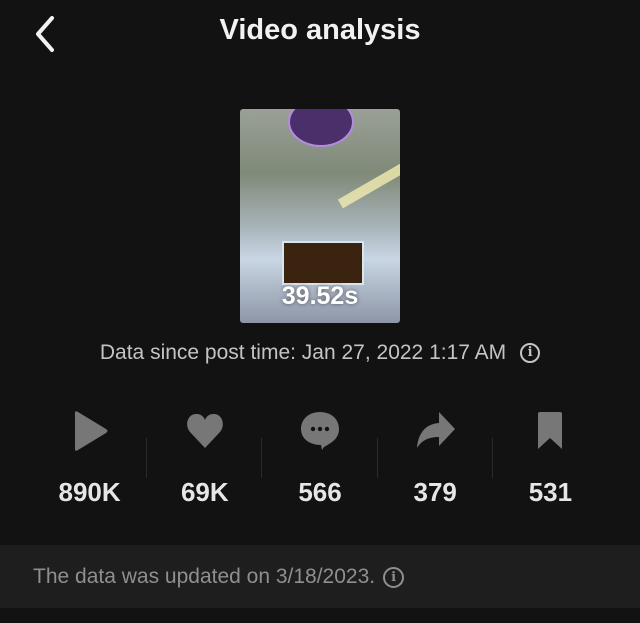  Describe the element at coordinates (435, 492) in the screenshot. I see `shares-count: 379` at that location.